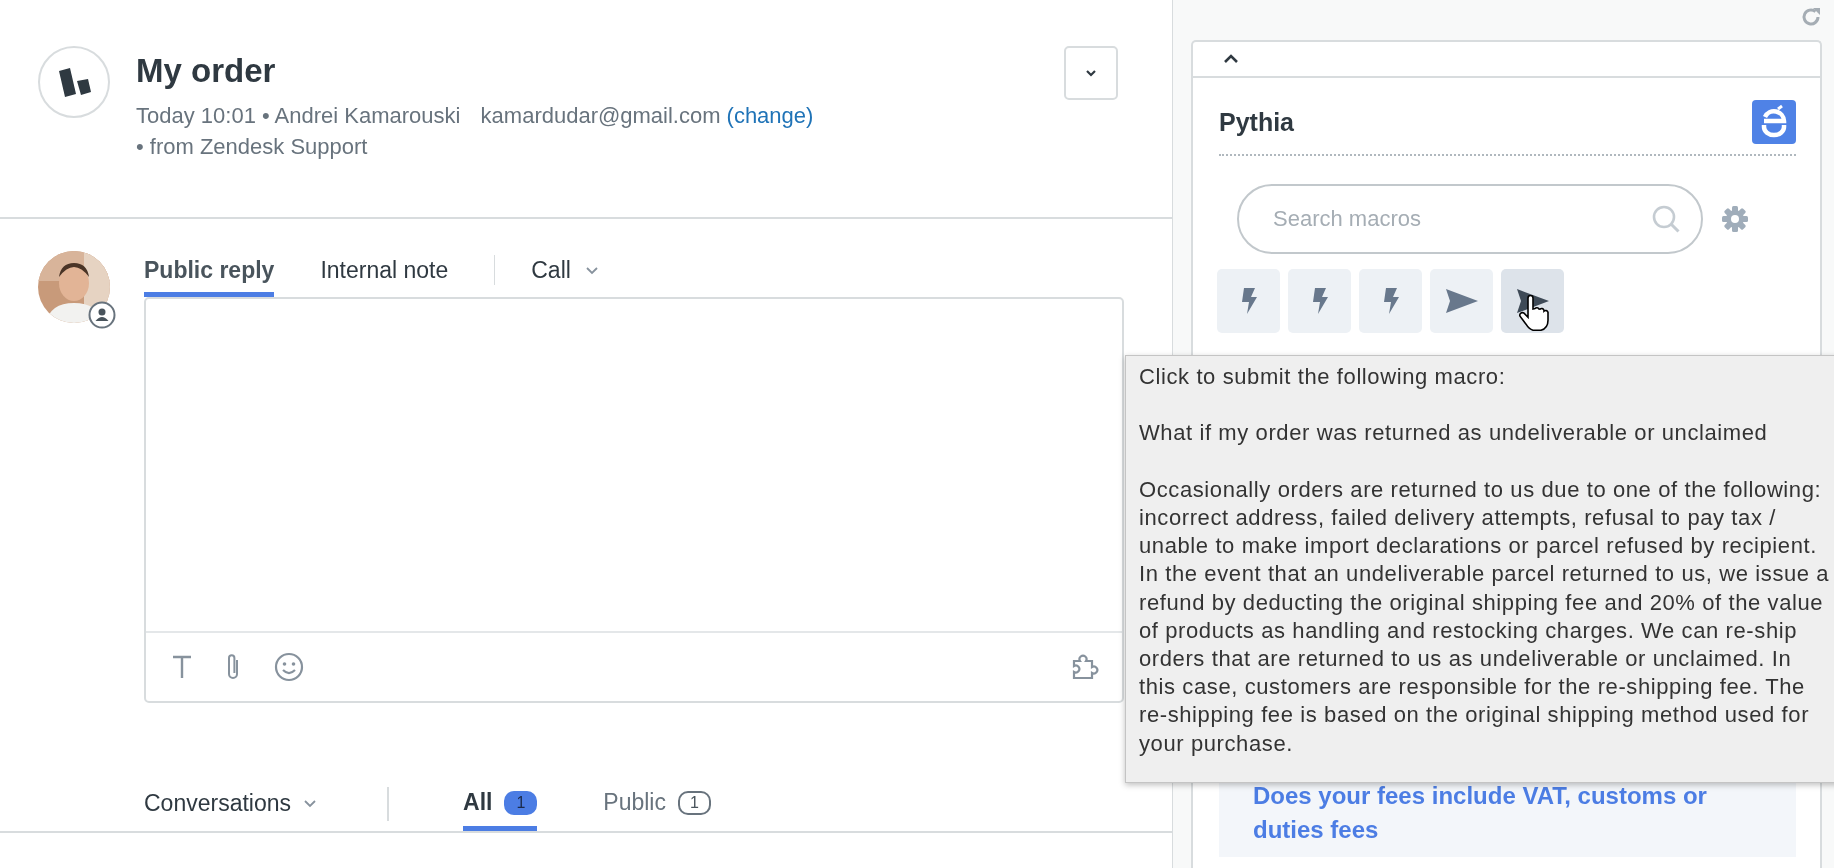 This screenshot has width=1834, height=868. I want to click on emoji-icon, so click(289, 667).